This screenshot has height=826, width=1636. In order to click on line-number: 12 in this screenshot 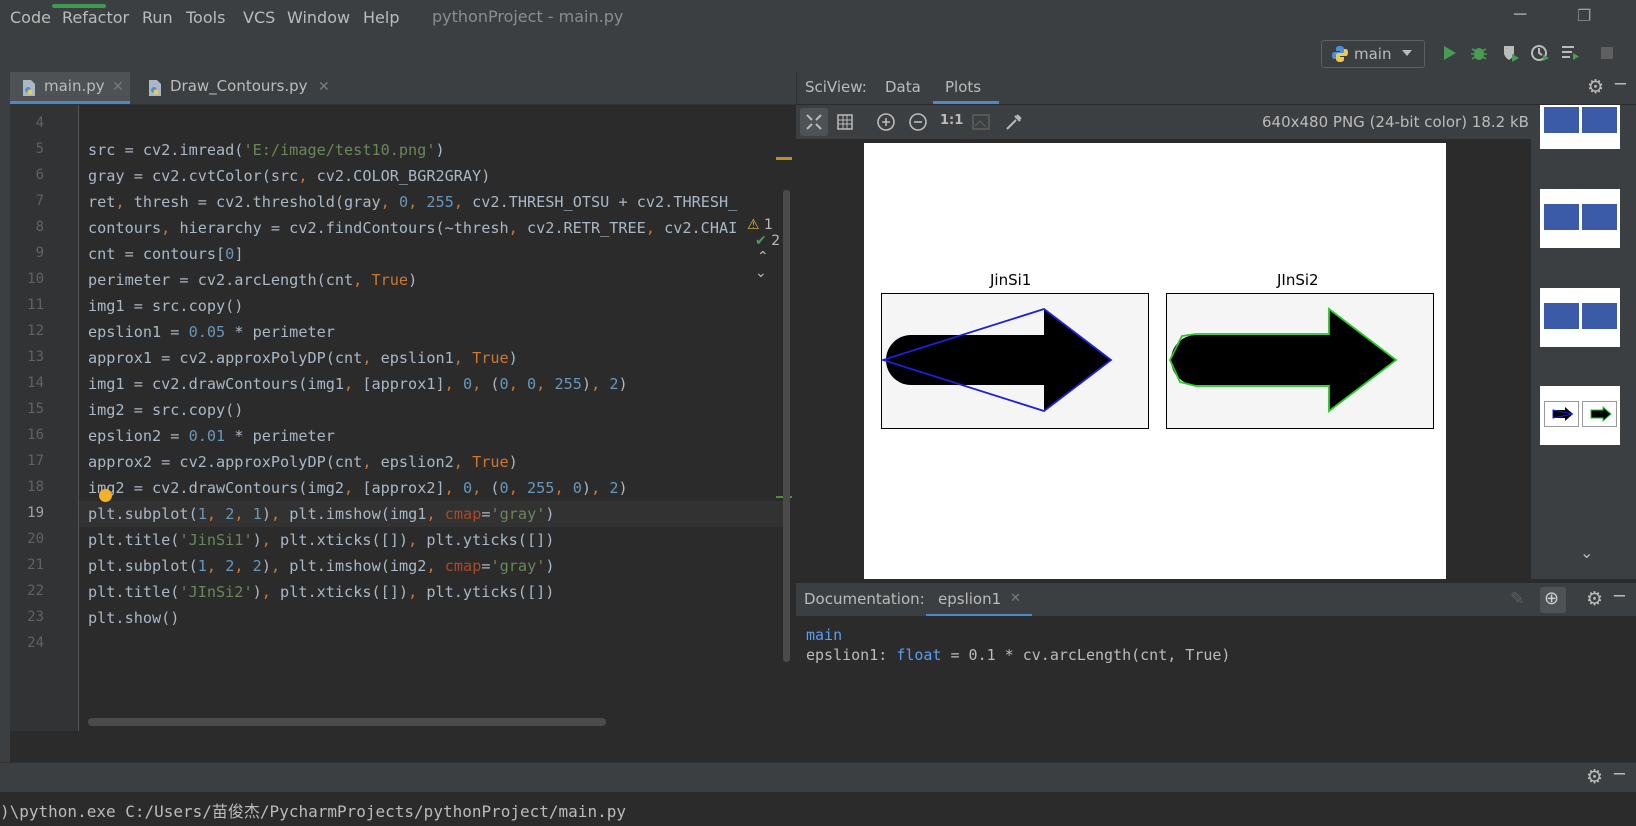, I will do `click(35, 331)`.